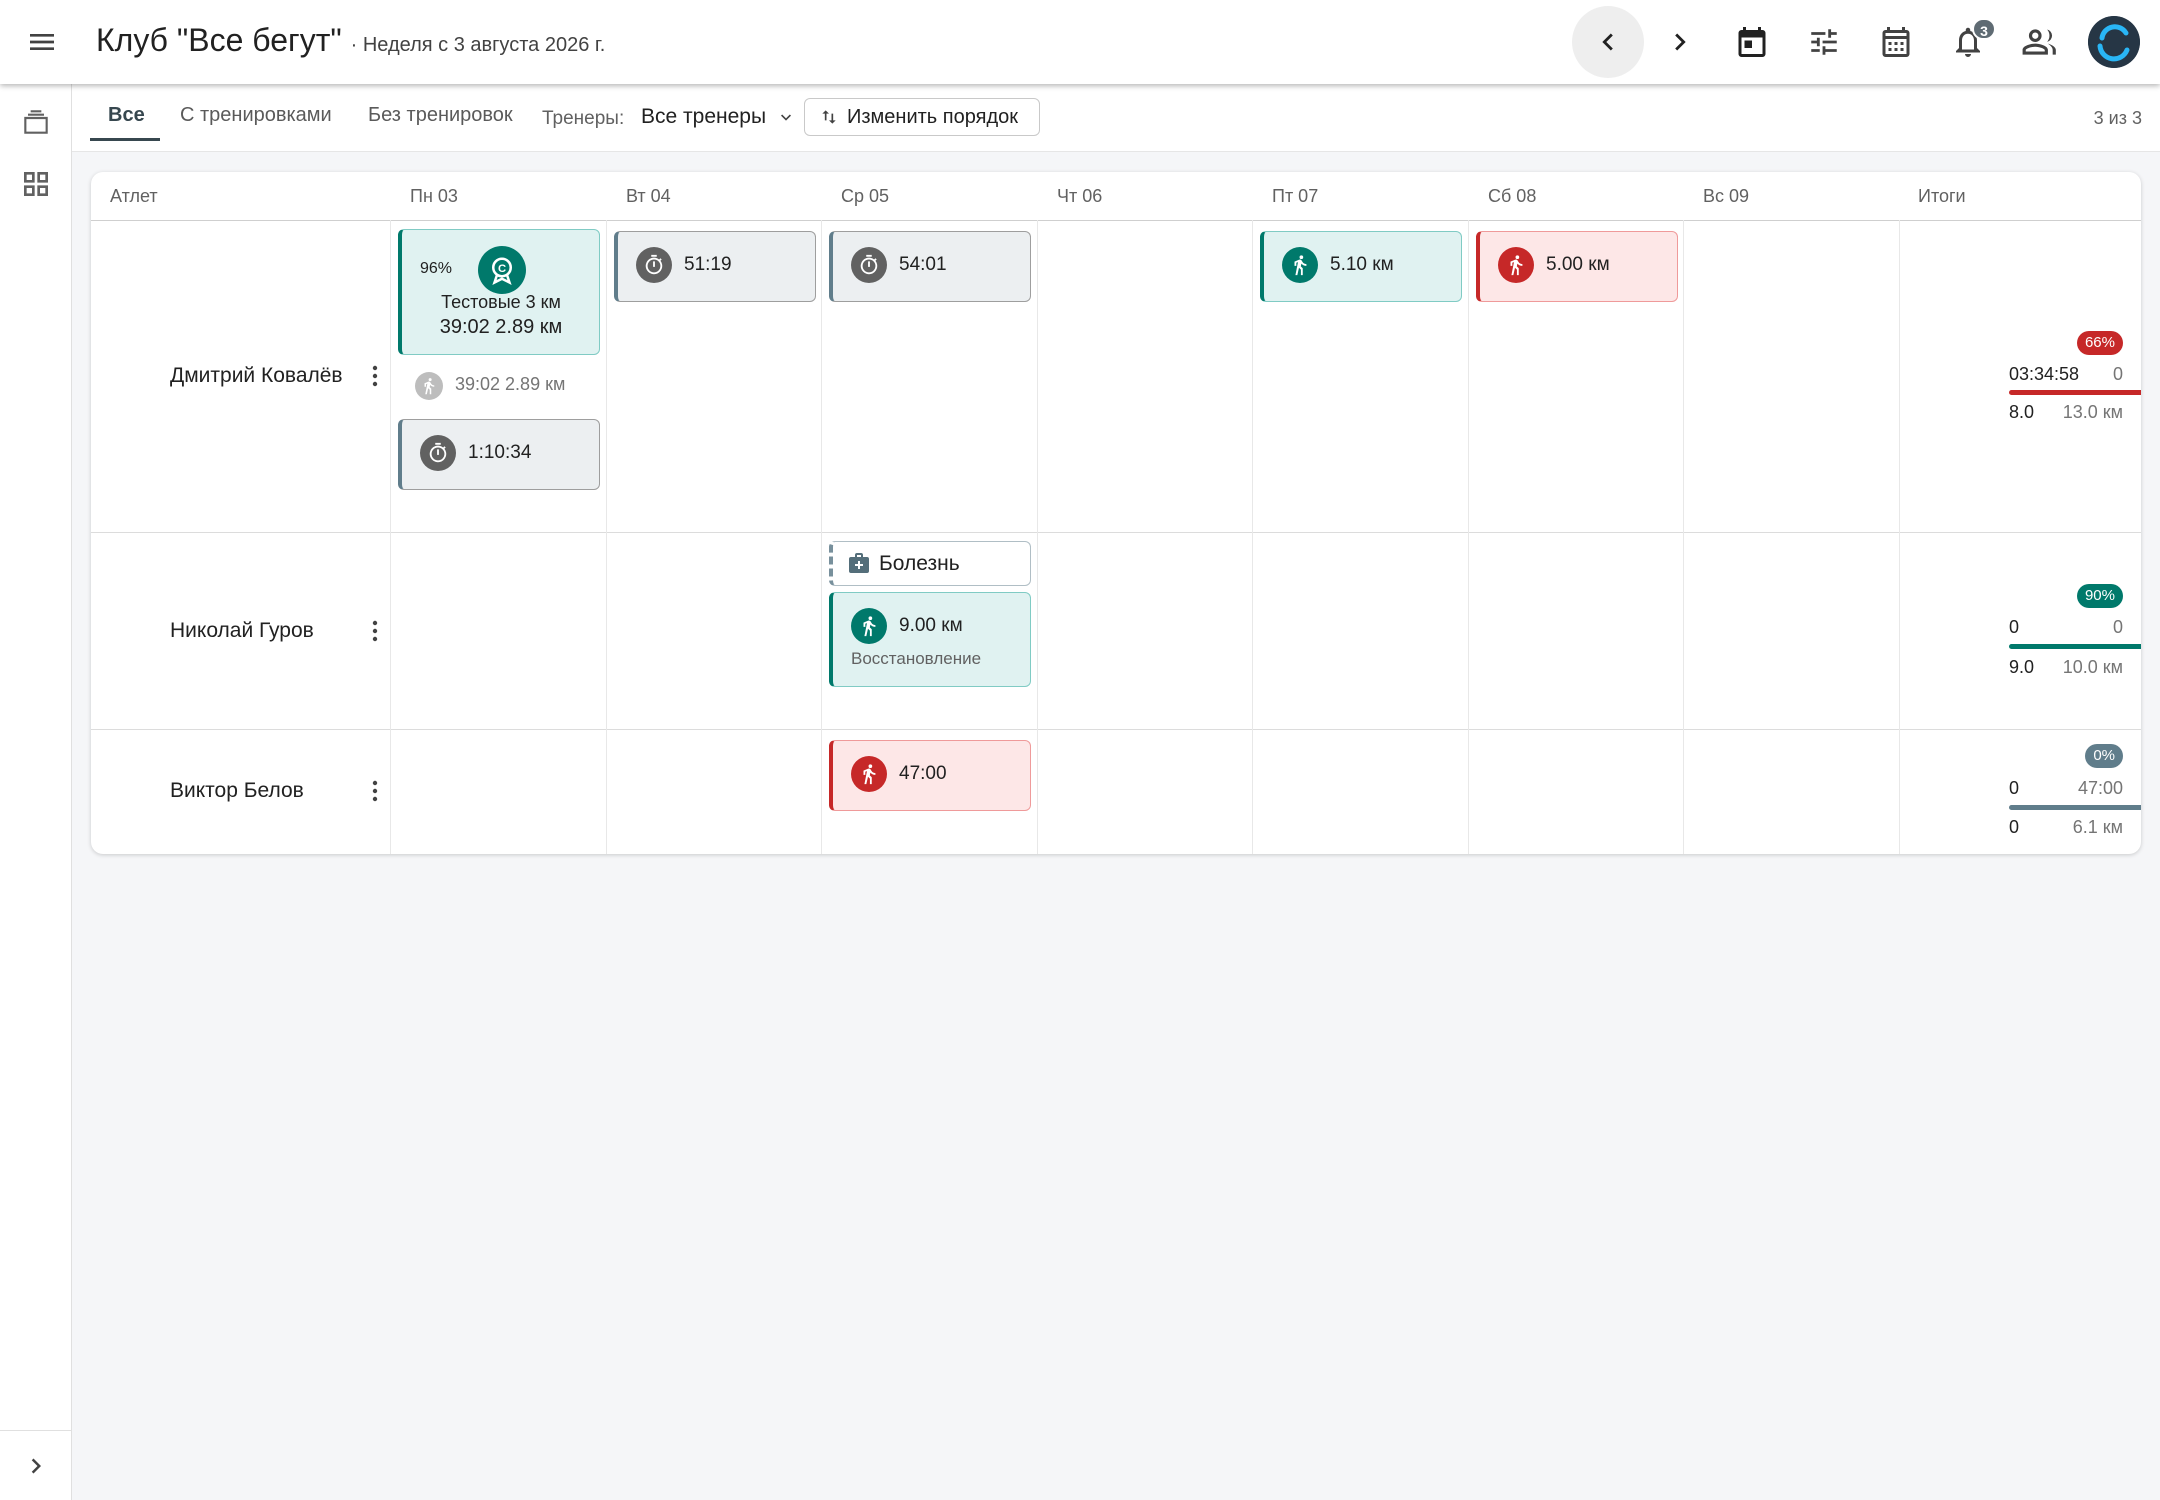 This screenshot has width=2160, height=1500. I want to click on run-distance: 5.00 км, so click(1578, 264).